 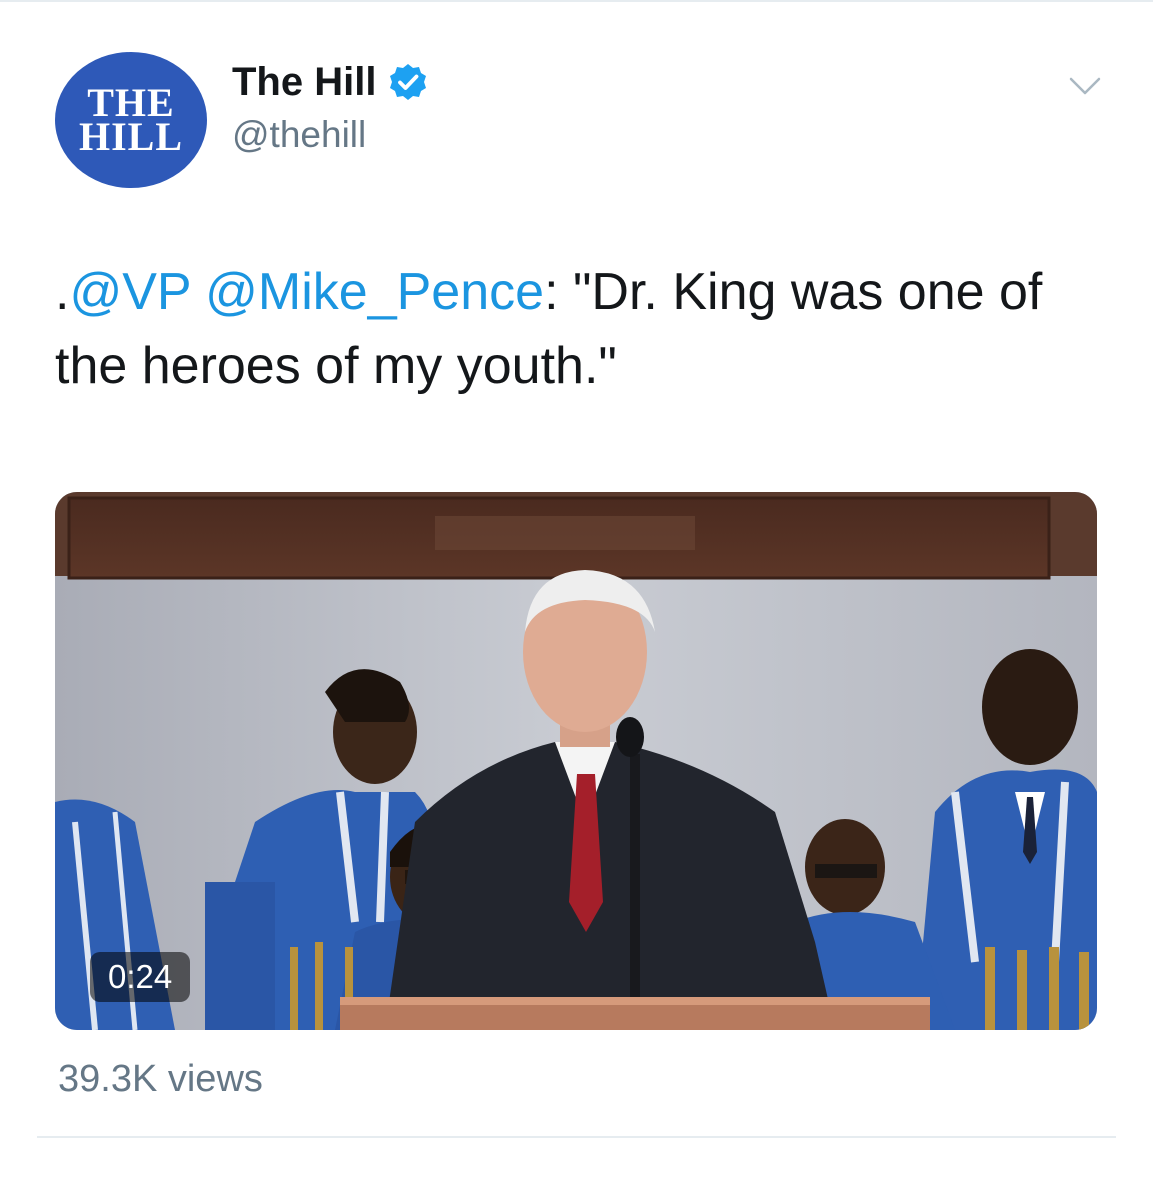 I want to click on avatar-text-line2: HILL, so click(x=131, y=136).